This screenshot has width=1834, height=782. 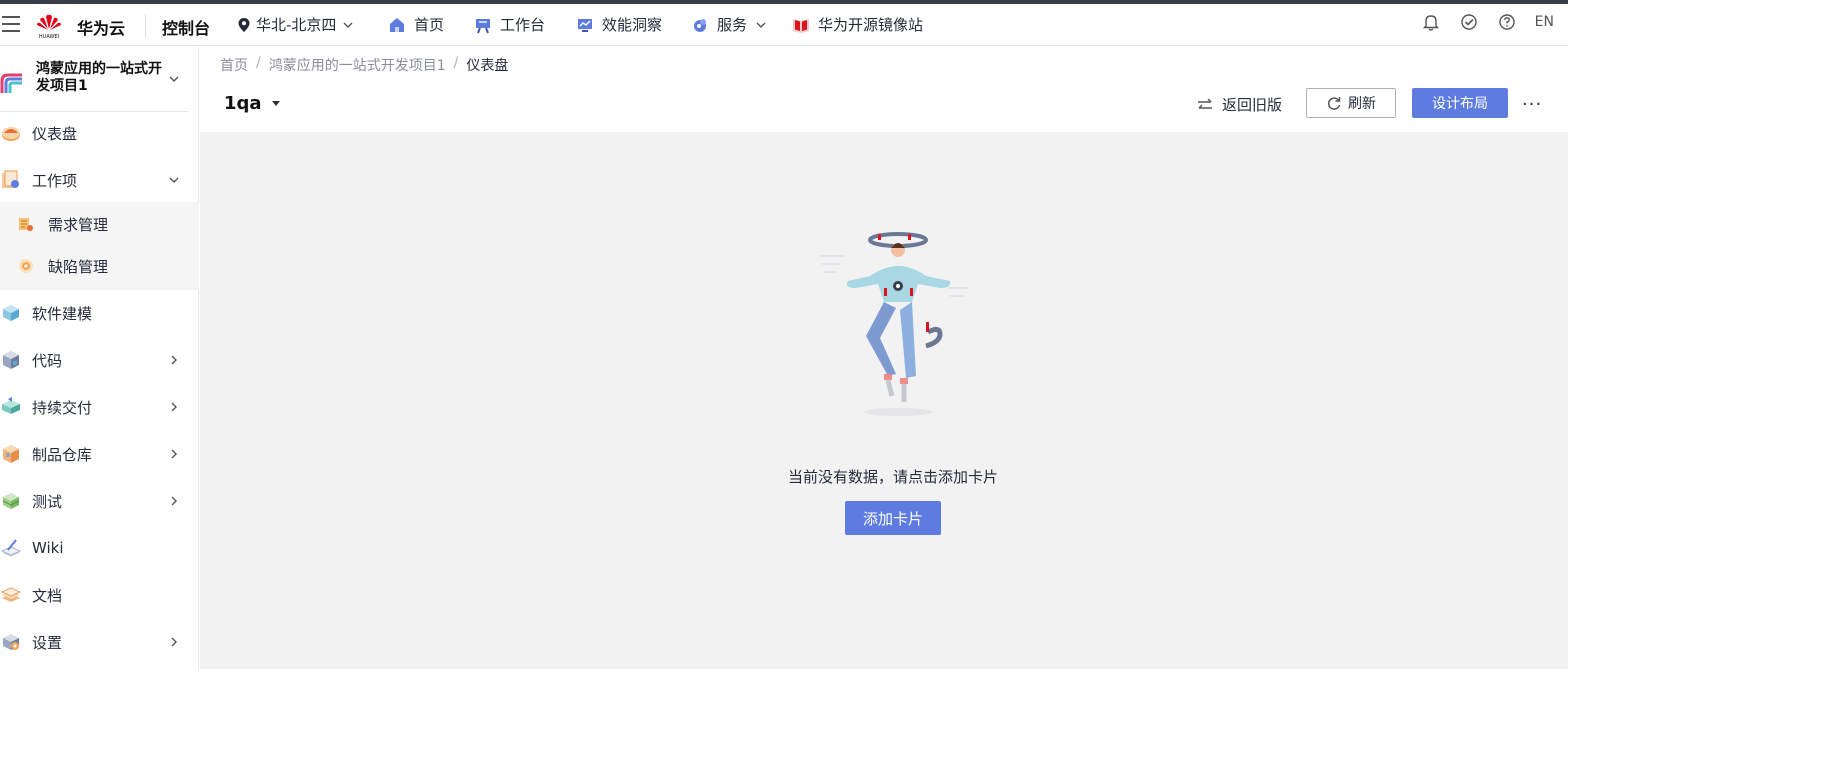 I want to click on settings-icon, so click(x=11, y=642).